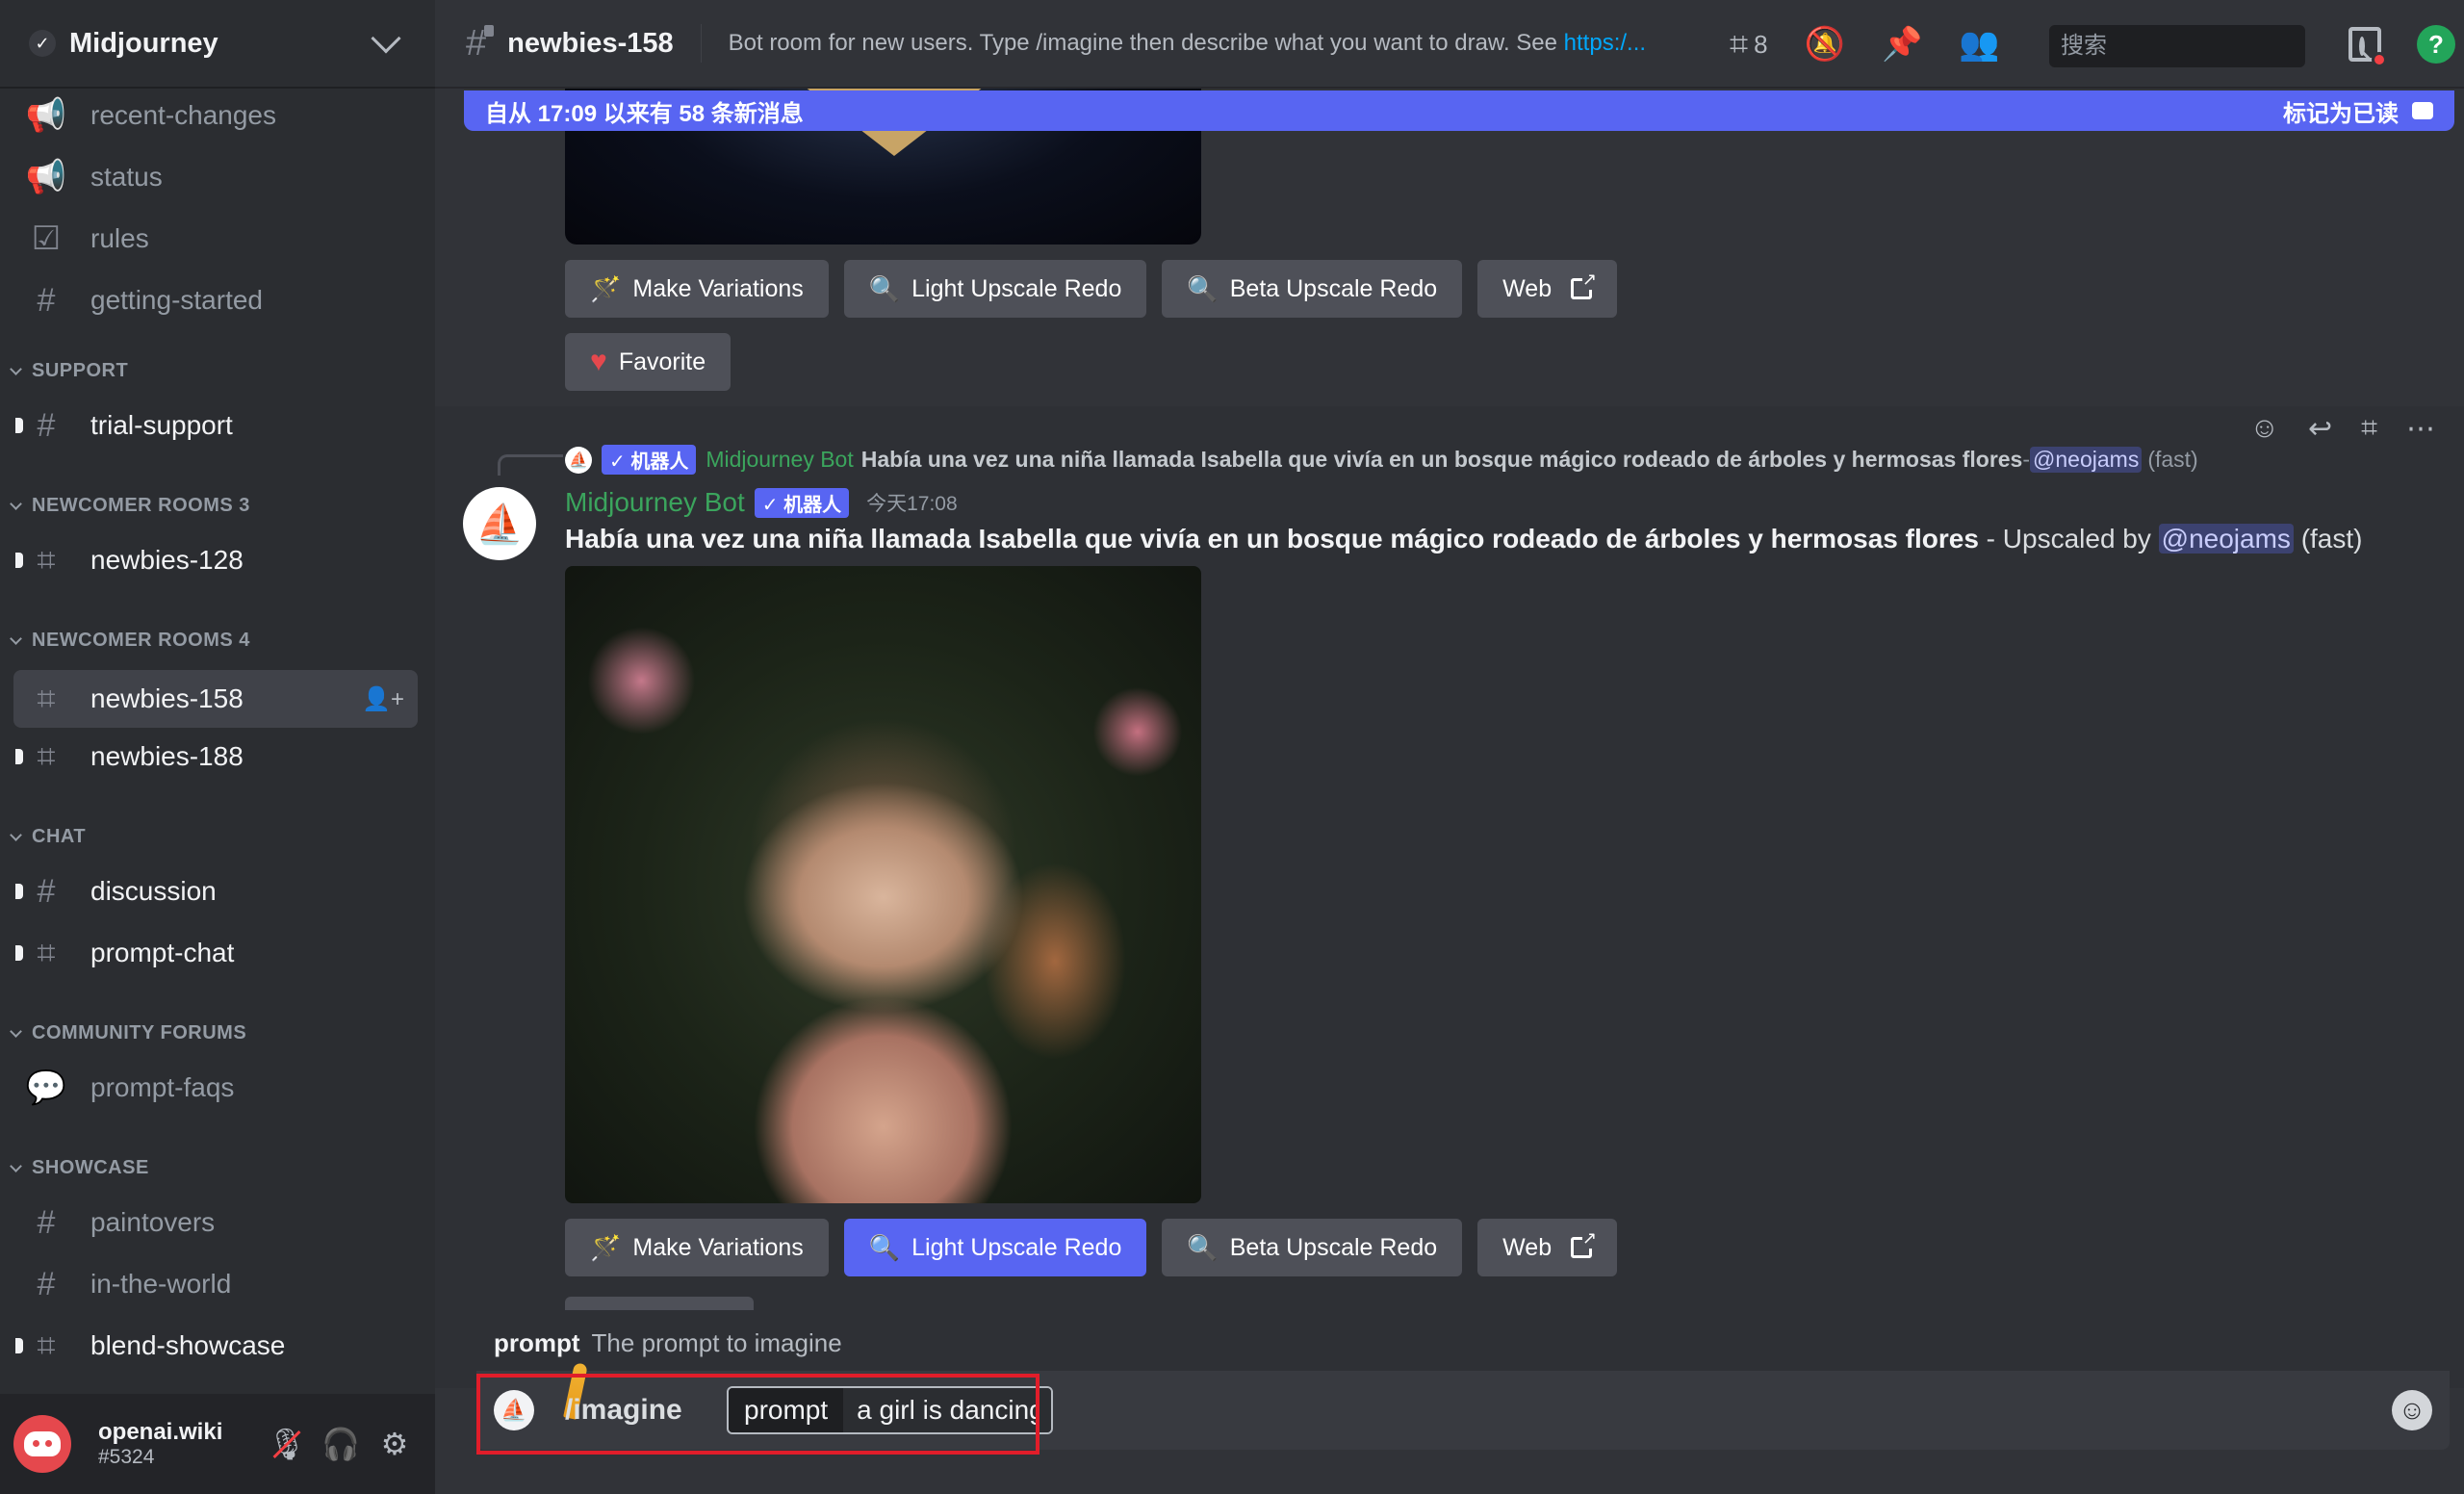 The image size is (2464, 1494). I want to click on threads-icon: ⌗, so click(1739, 44).